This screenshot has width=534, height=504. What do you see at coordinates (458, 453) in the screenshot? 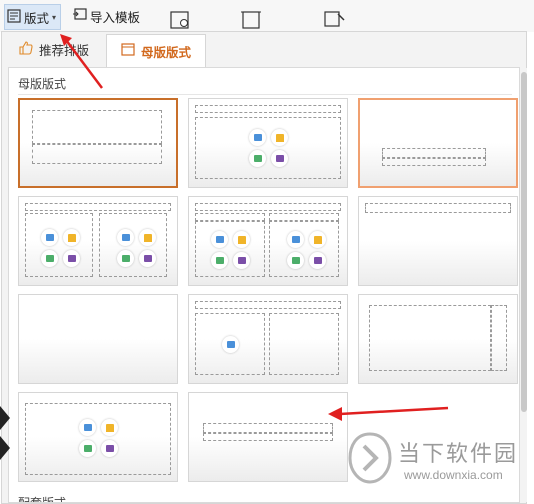
I see `watermark-text: 当下软件园` at bounding box center [458, 453].